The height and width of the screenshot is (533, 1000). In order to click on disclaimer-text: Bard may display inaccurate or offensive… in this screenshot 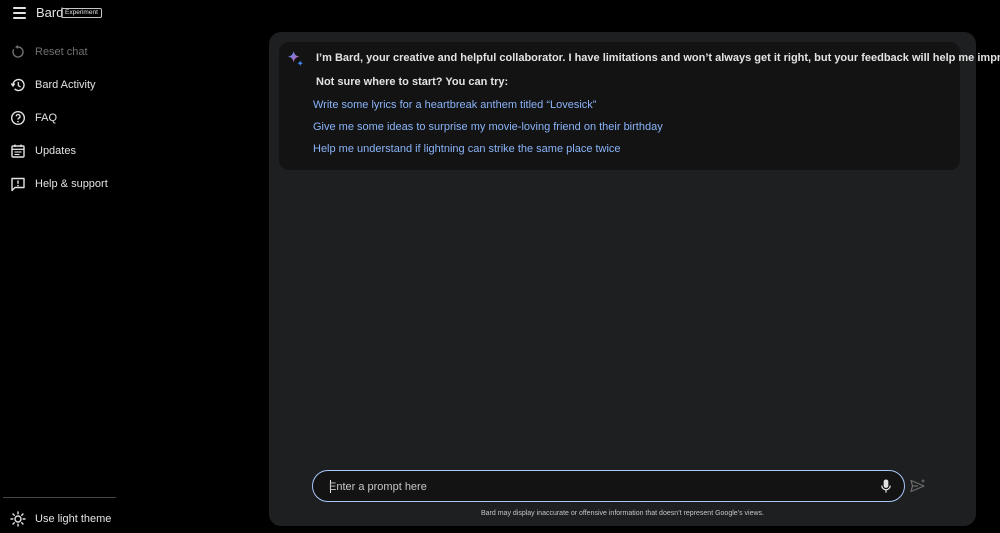, I will do `click(622, 513)`.